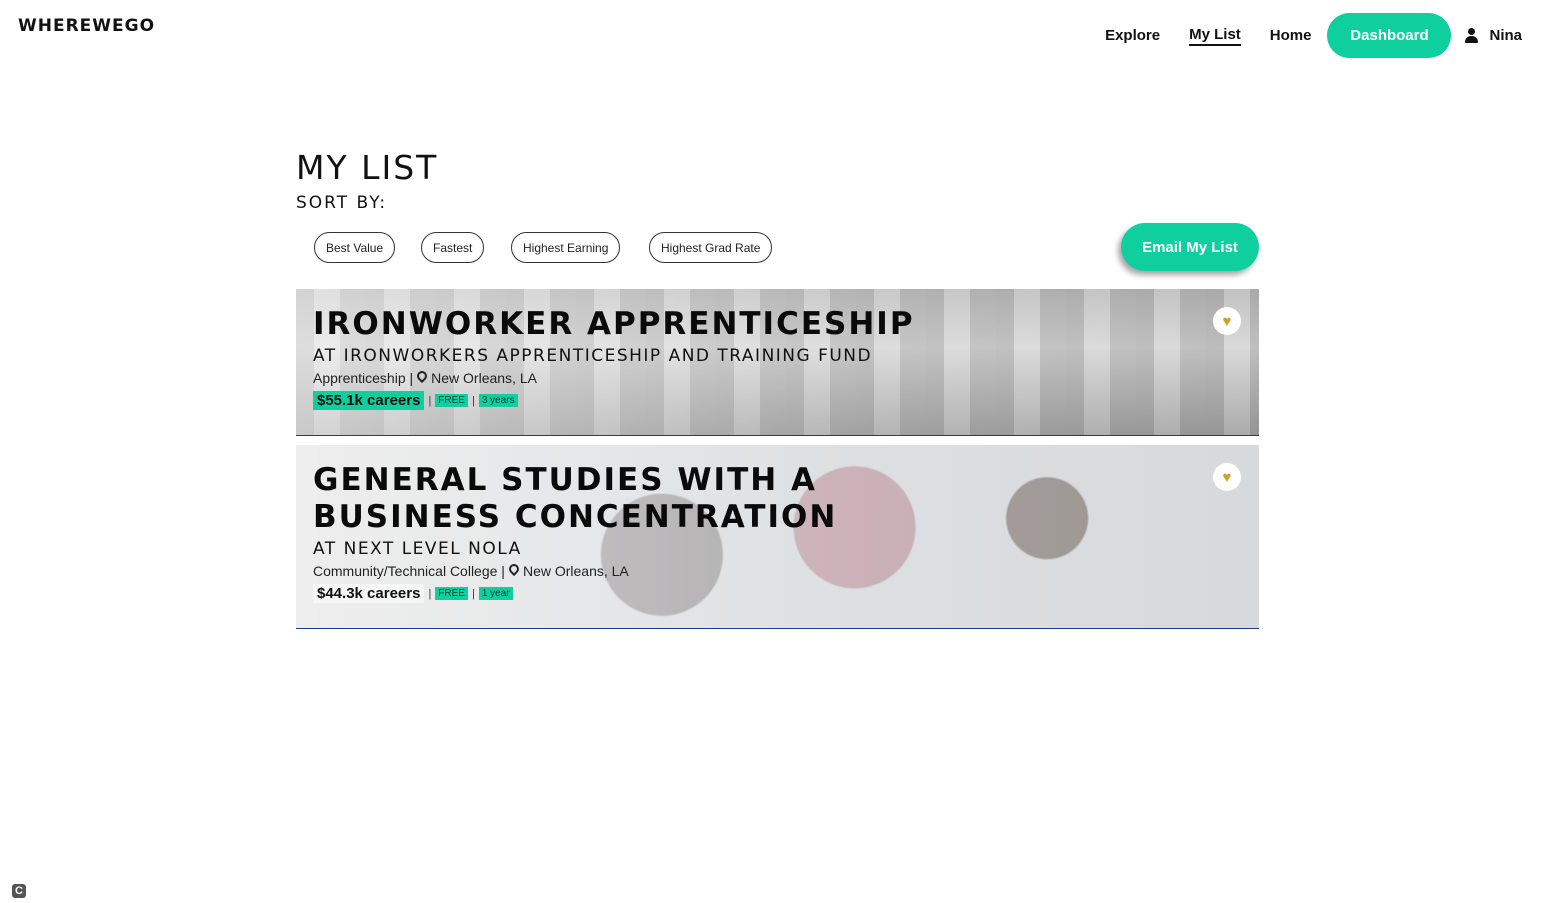 This screenshot has height=903, width=1554. Describe the element at coordinates (1132, 35) in the screenshot. I see `nav-explore: Explore` at that location.